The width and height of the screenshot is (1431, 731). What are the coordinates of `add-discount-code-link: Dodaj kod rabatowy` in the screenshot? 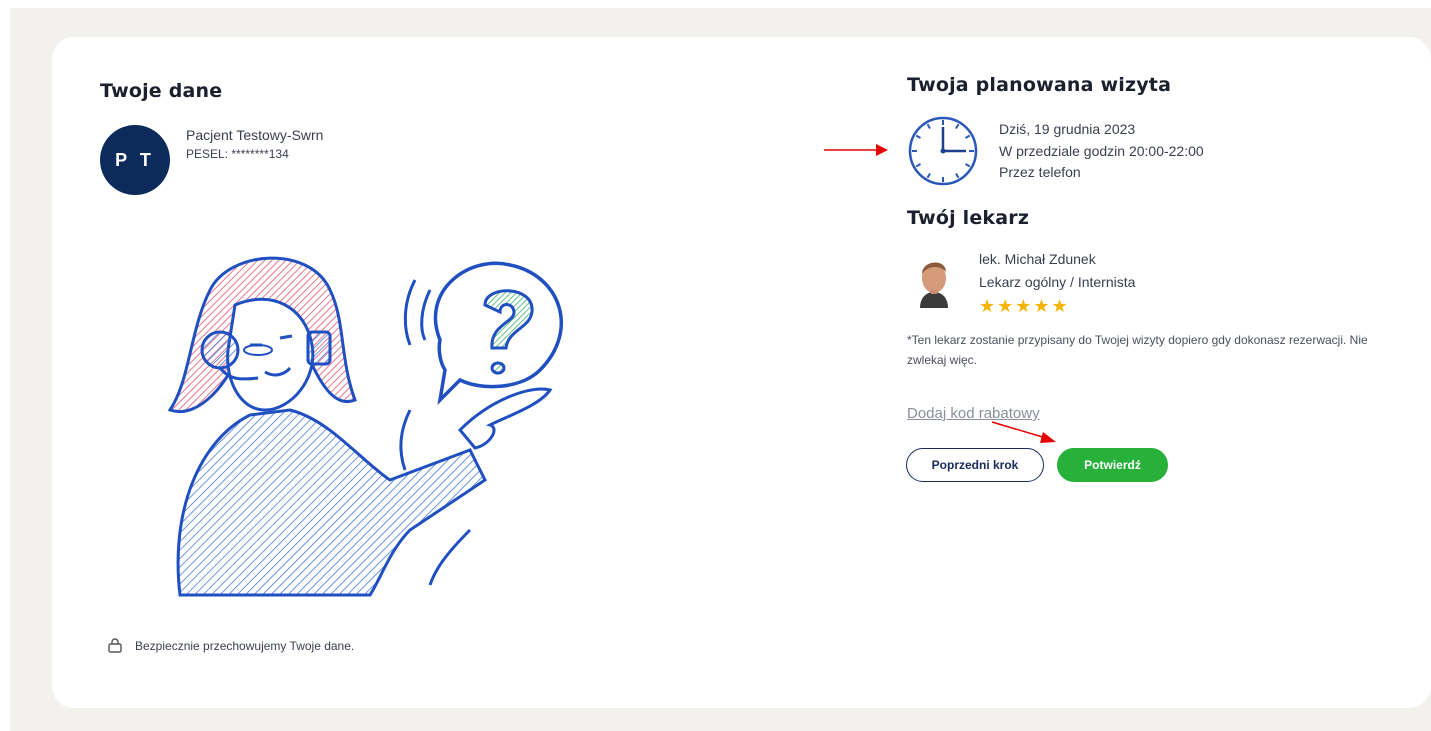 It's located at (973, 413).